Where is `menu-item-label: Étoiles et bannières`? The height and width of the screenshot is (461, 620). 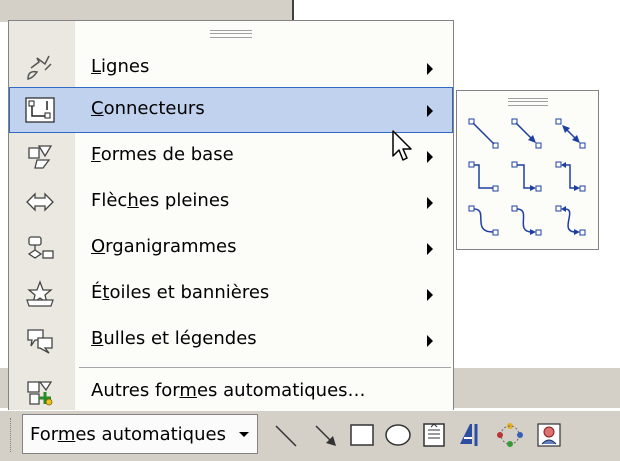 menu-item-label: Étoiles et bannières is located at coordinates (180, 292).